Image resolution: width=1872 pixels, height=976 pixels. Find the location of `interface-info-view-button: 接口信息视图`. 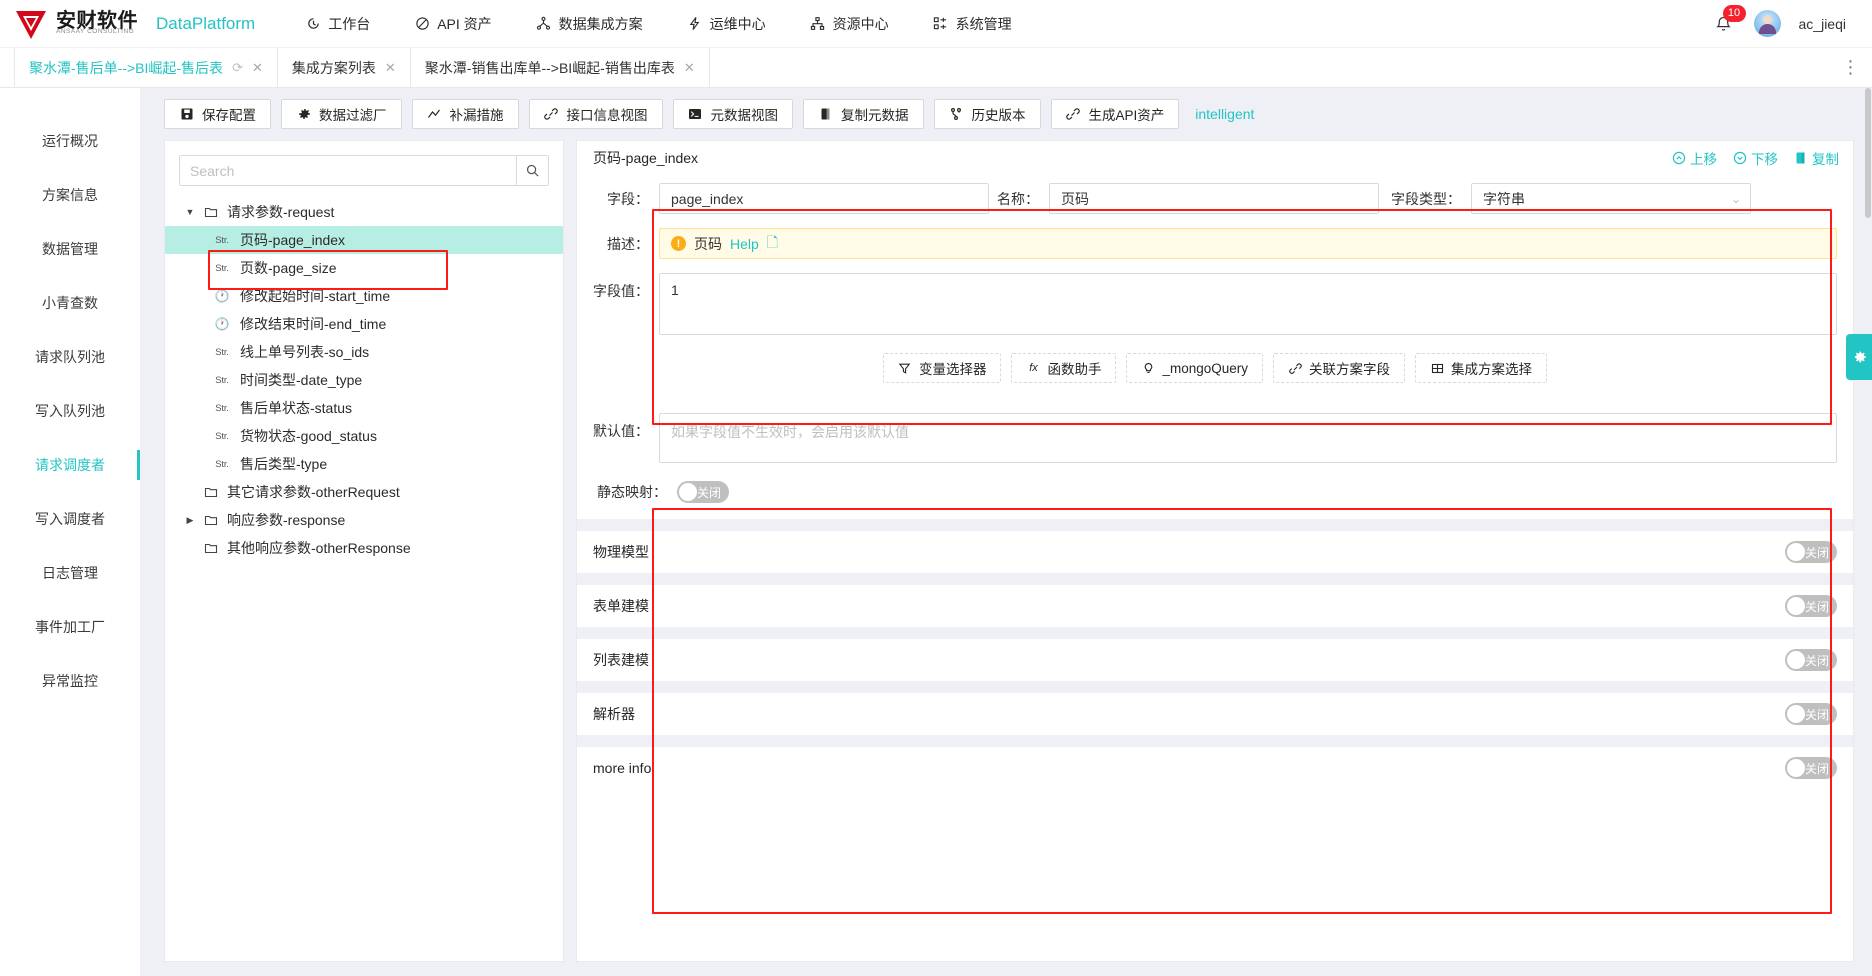

interface-info-view-button: 接口信息视图 is located at coordinates (595, 114).